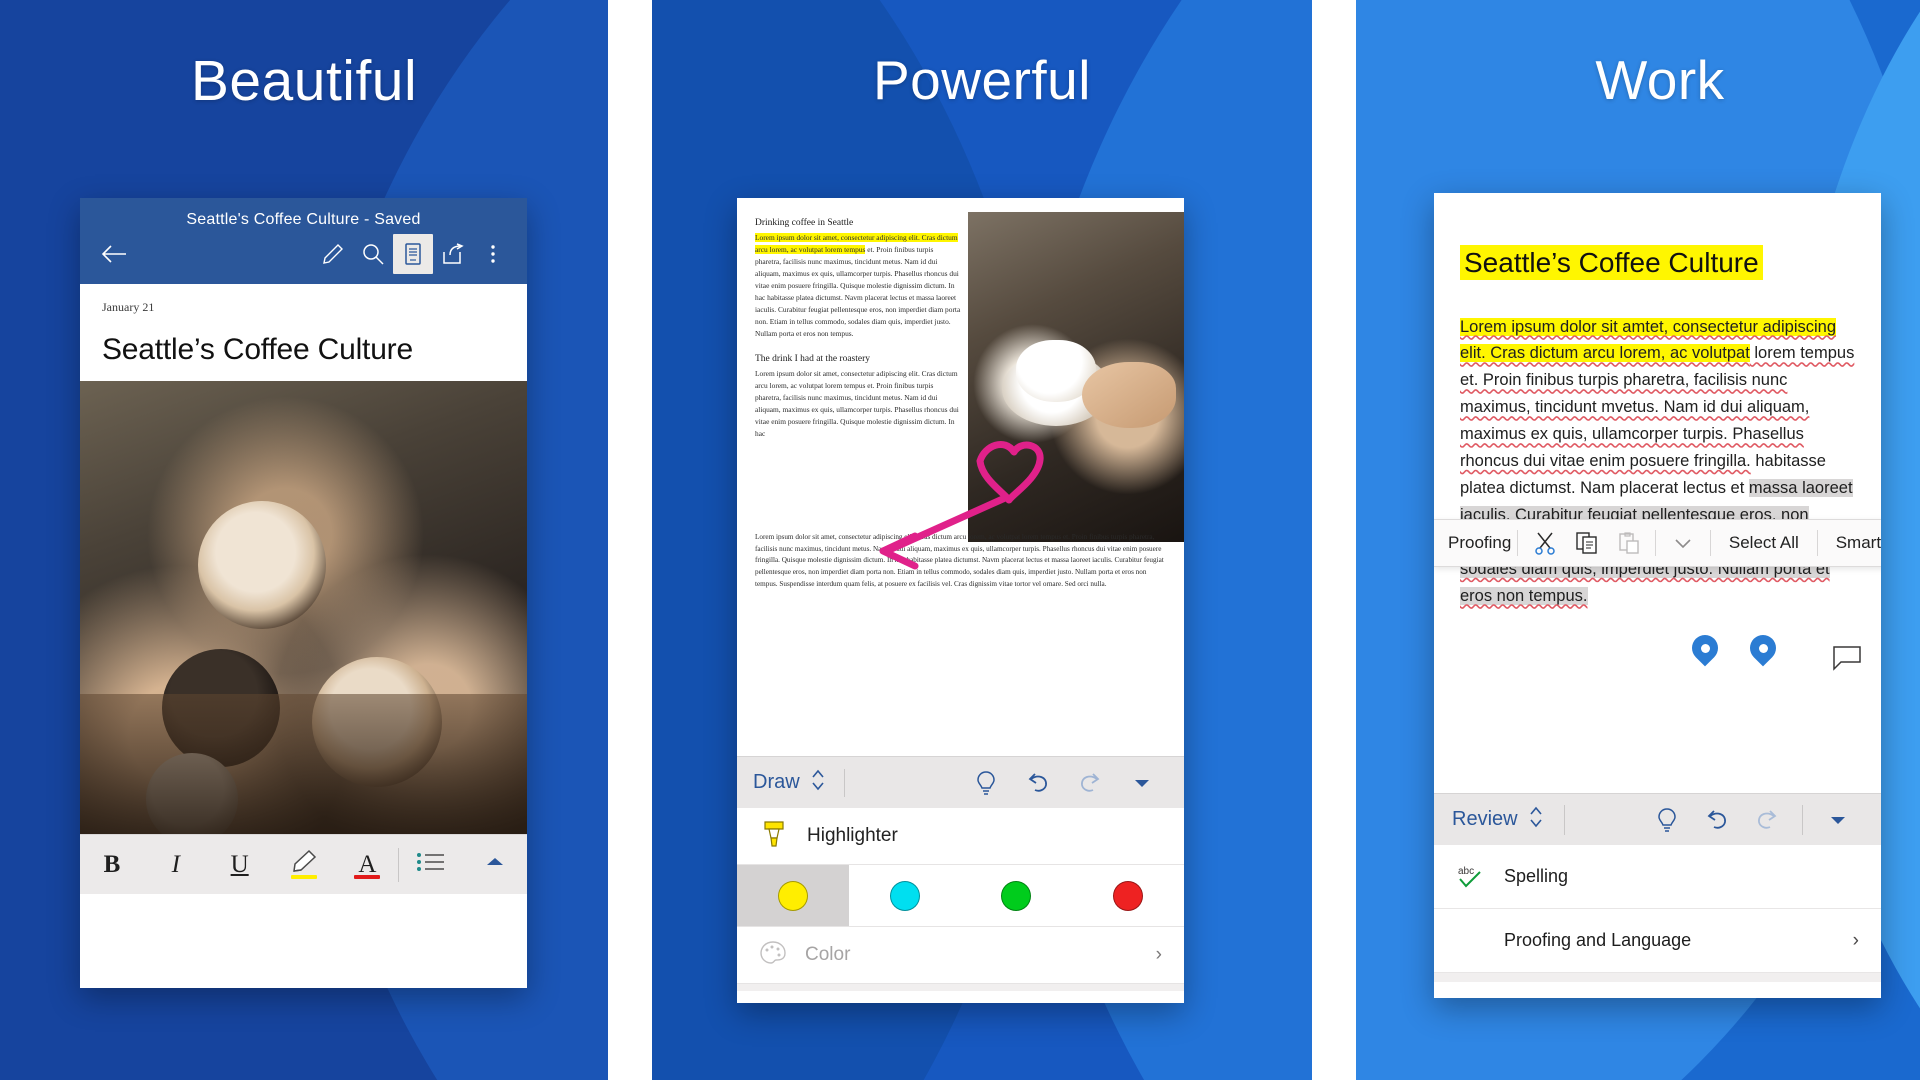 This screenshot has width=1920, height=1080. Describe the element at coordinates (960, 955) in the screenshot. I see `menu-item-color: Color ›` at that location.